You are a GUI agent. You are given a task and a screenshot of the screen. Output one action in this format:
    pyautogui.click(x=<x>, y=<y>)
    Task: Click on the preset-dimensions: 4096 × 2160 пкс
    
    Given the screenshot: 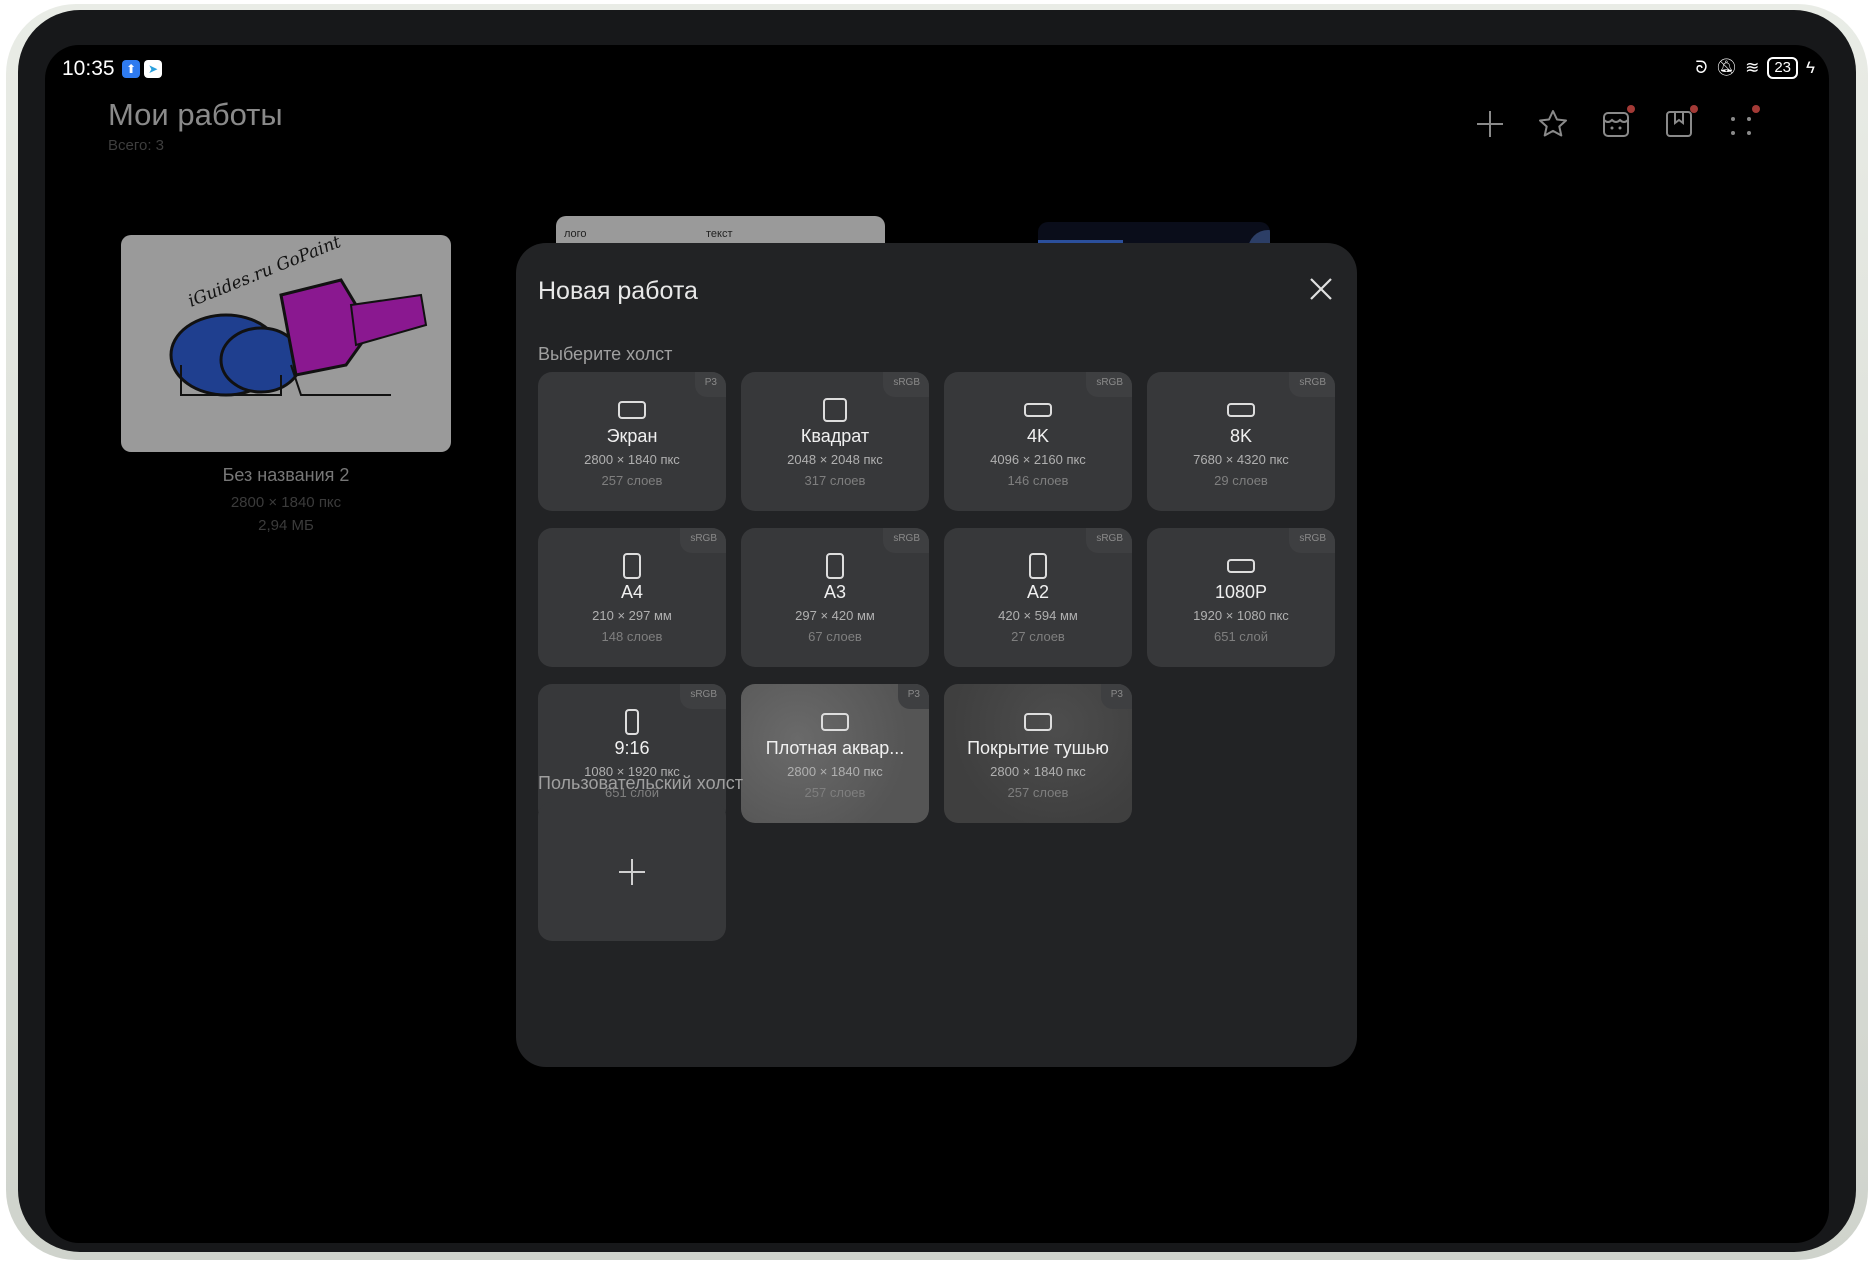 What is the action you would take?
    pyautogui.click(x=1038, y=459)
    